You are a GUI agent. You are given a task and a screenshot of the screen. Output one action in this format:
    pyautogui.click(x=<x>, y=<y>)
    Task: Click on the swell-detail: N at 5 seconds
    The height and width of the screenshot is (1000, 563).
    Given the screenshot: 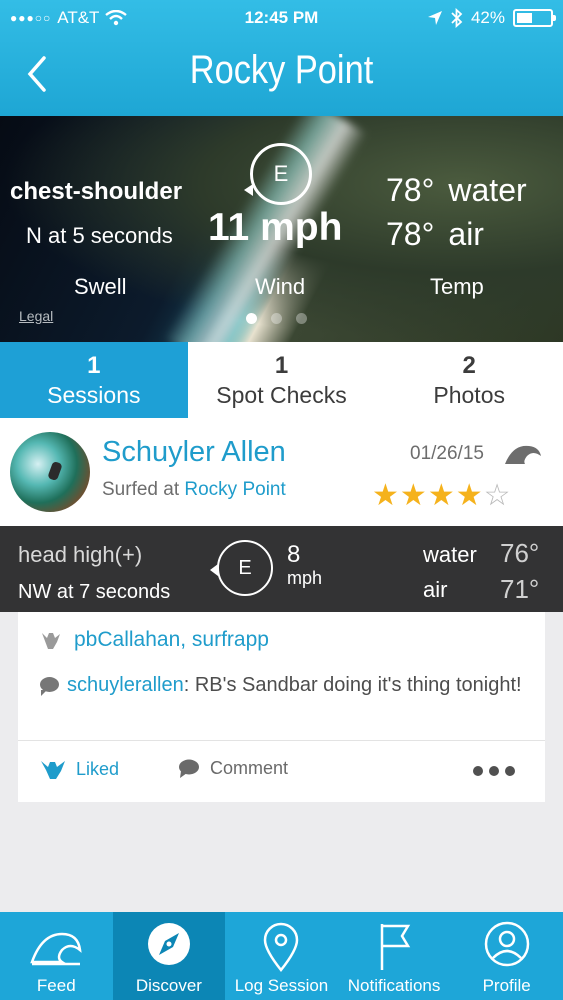 What is the action you would take?
    pyautogui.click(x=99, y=235)
    